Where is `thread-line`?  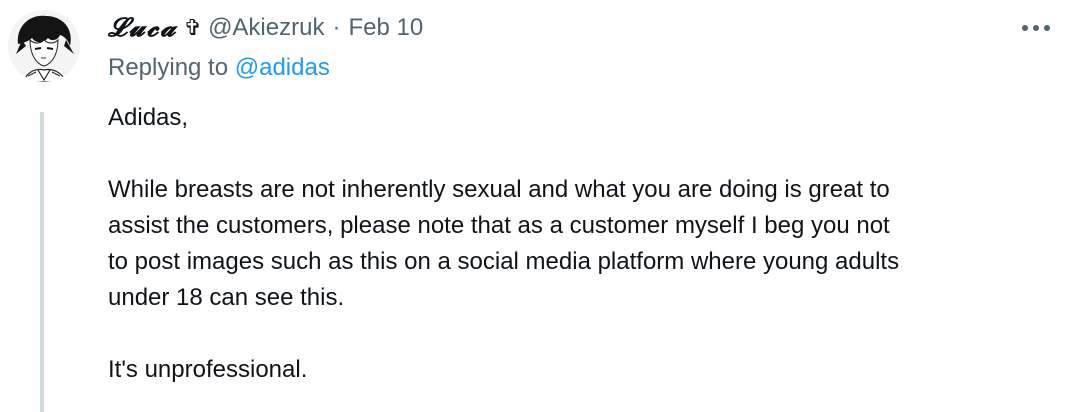 thread-line is located at coordinates (42, 262).